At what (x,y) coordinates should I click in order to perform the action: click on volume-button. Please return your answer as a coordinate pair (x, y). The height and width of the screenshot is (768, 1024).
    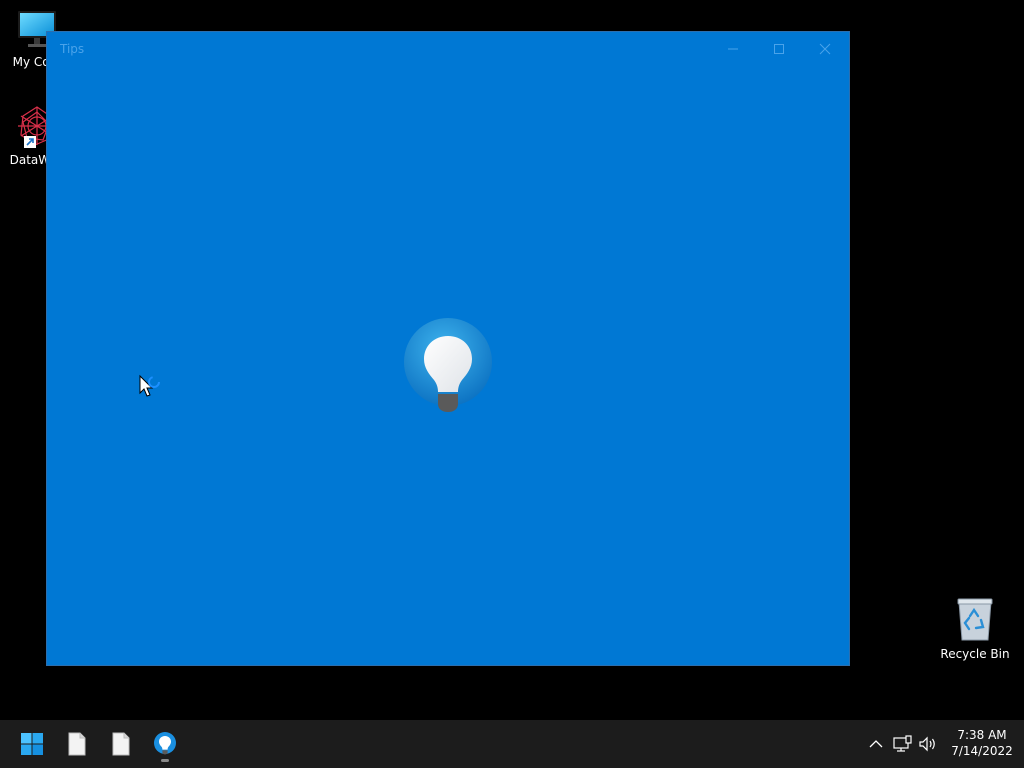
    Looking at the image, I should click on (928, 744).